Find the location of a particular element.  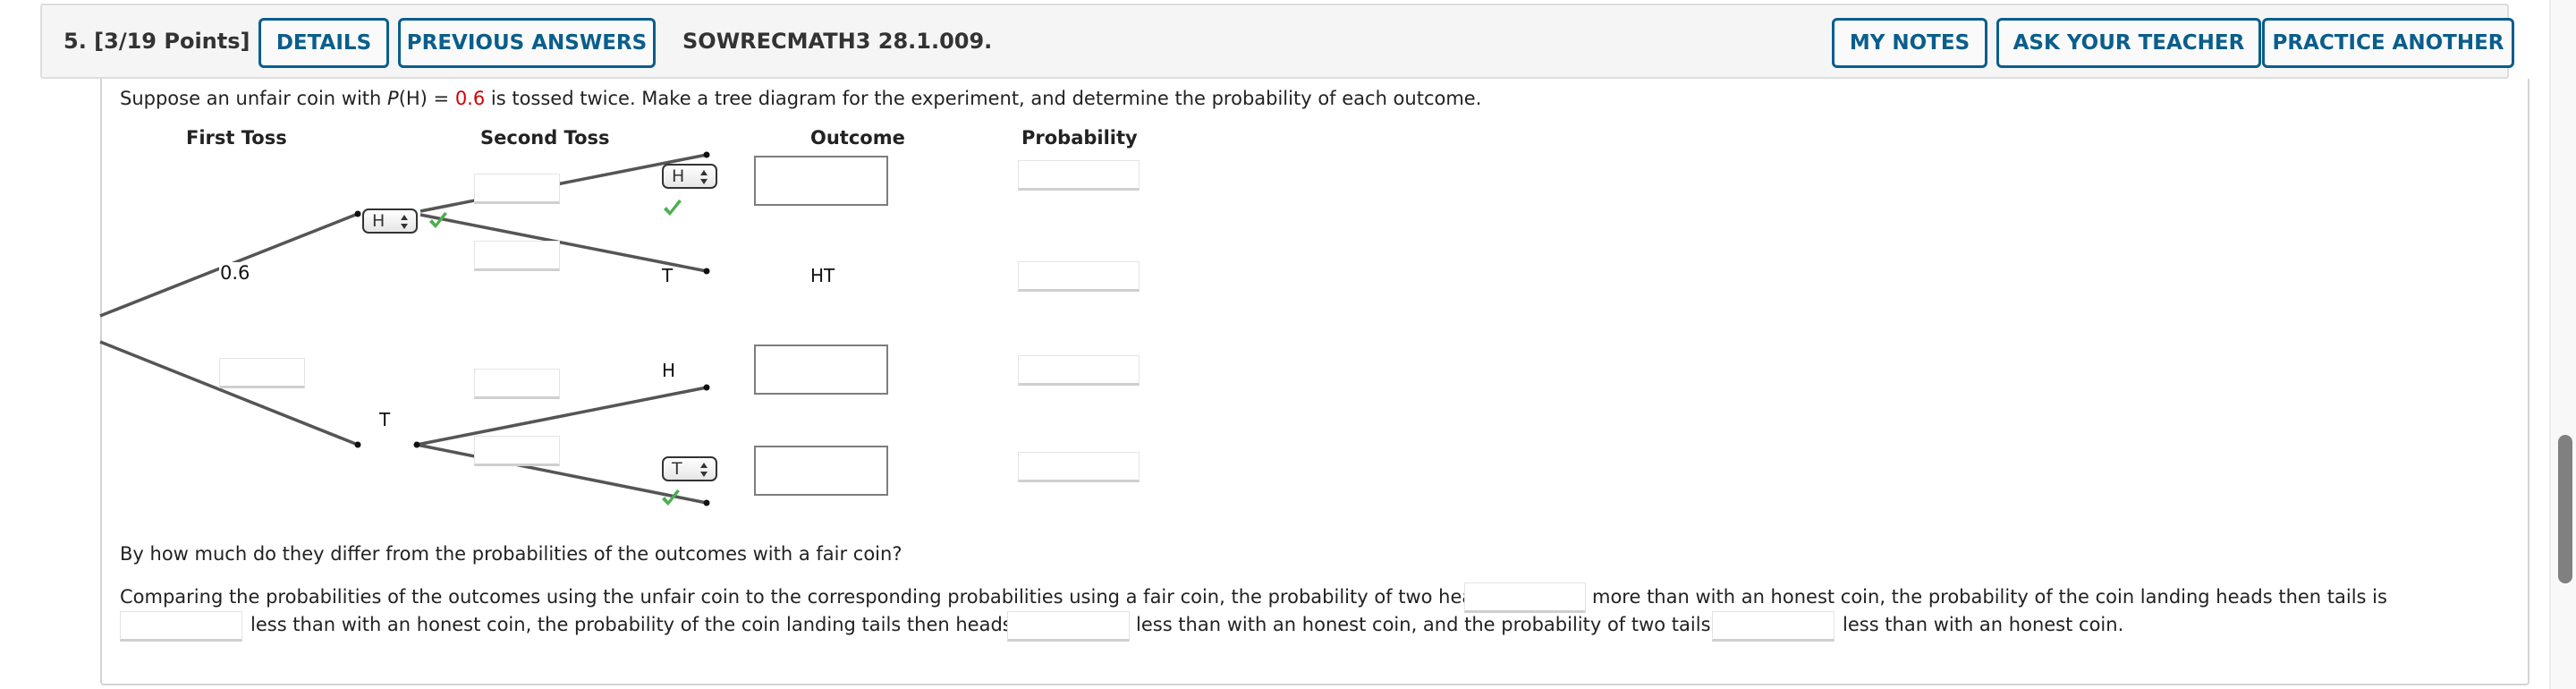

first-t-probability-input is located at coordinates (262, 373).